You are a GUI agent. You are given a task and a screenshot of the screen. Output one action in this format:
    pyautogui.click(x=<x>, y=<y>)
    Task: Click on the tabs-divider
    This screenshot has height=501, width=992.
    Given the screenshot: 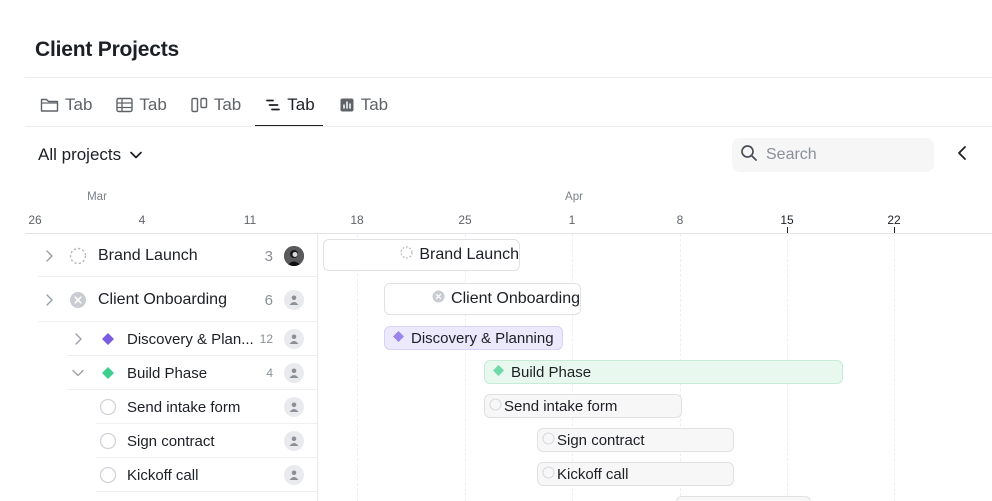 What is the action you would take?
    pyautogui.click(x=508, y=126)
    